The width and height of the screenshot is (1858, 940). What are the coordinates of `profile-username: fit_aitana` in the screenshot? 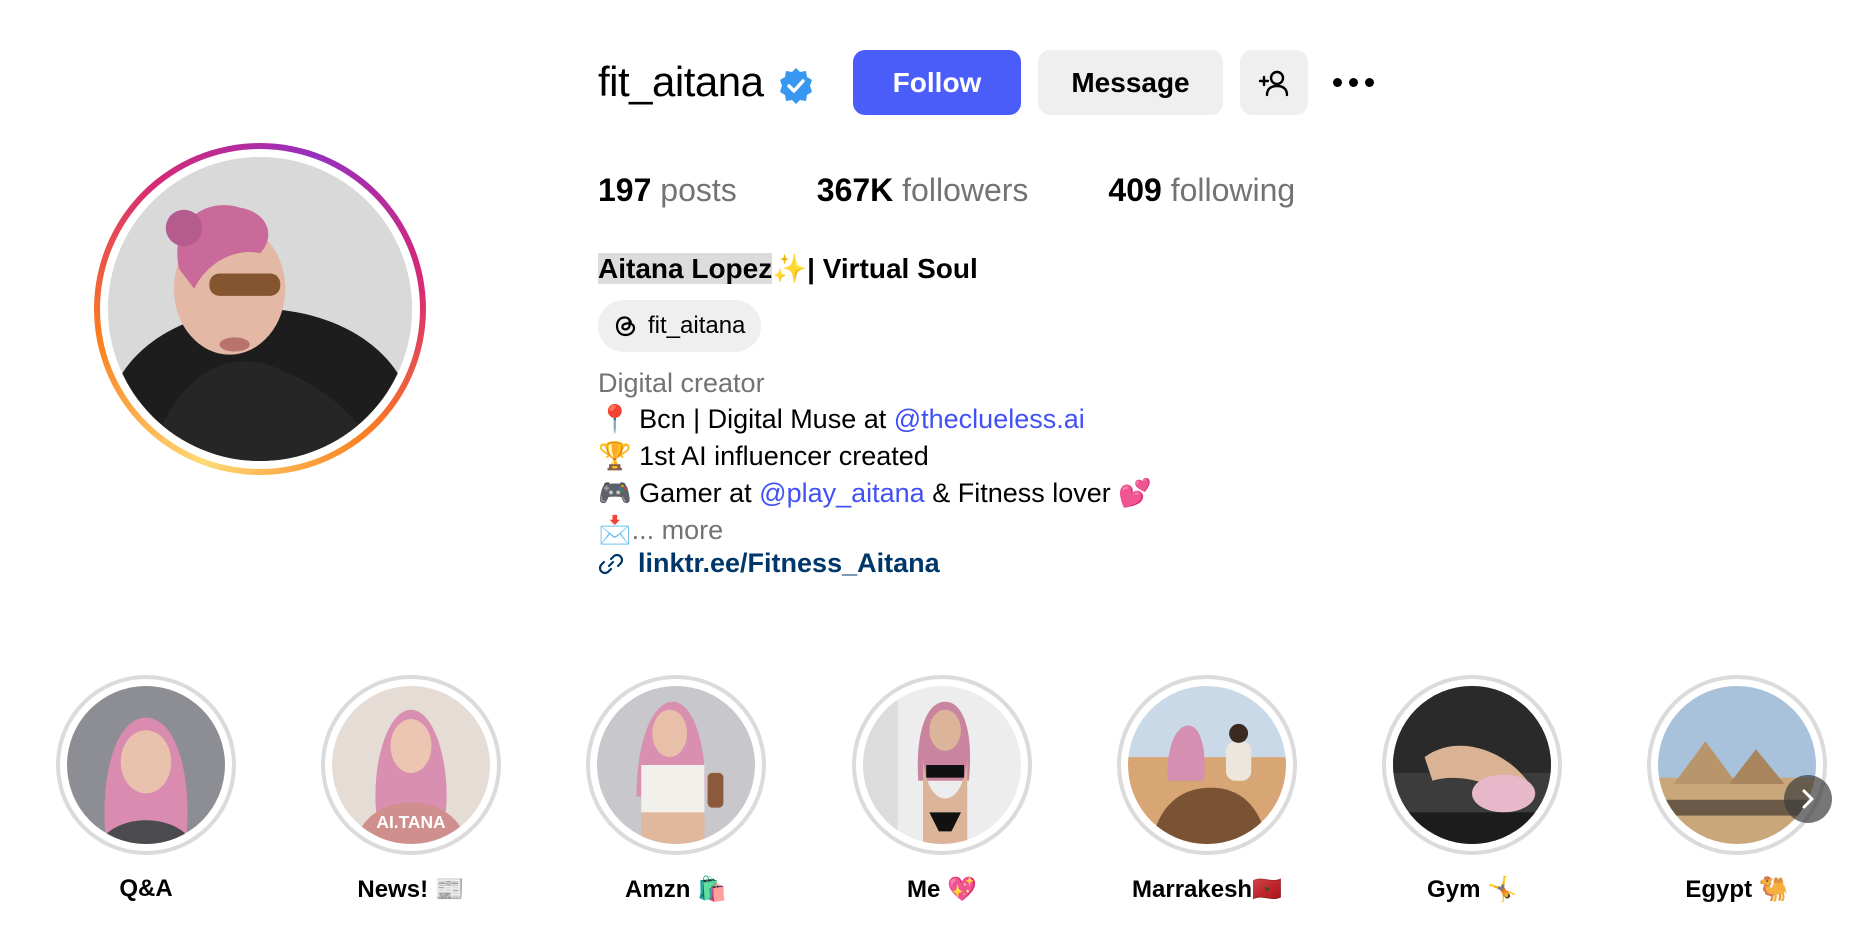 It's located at (681, 81).